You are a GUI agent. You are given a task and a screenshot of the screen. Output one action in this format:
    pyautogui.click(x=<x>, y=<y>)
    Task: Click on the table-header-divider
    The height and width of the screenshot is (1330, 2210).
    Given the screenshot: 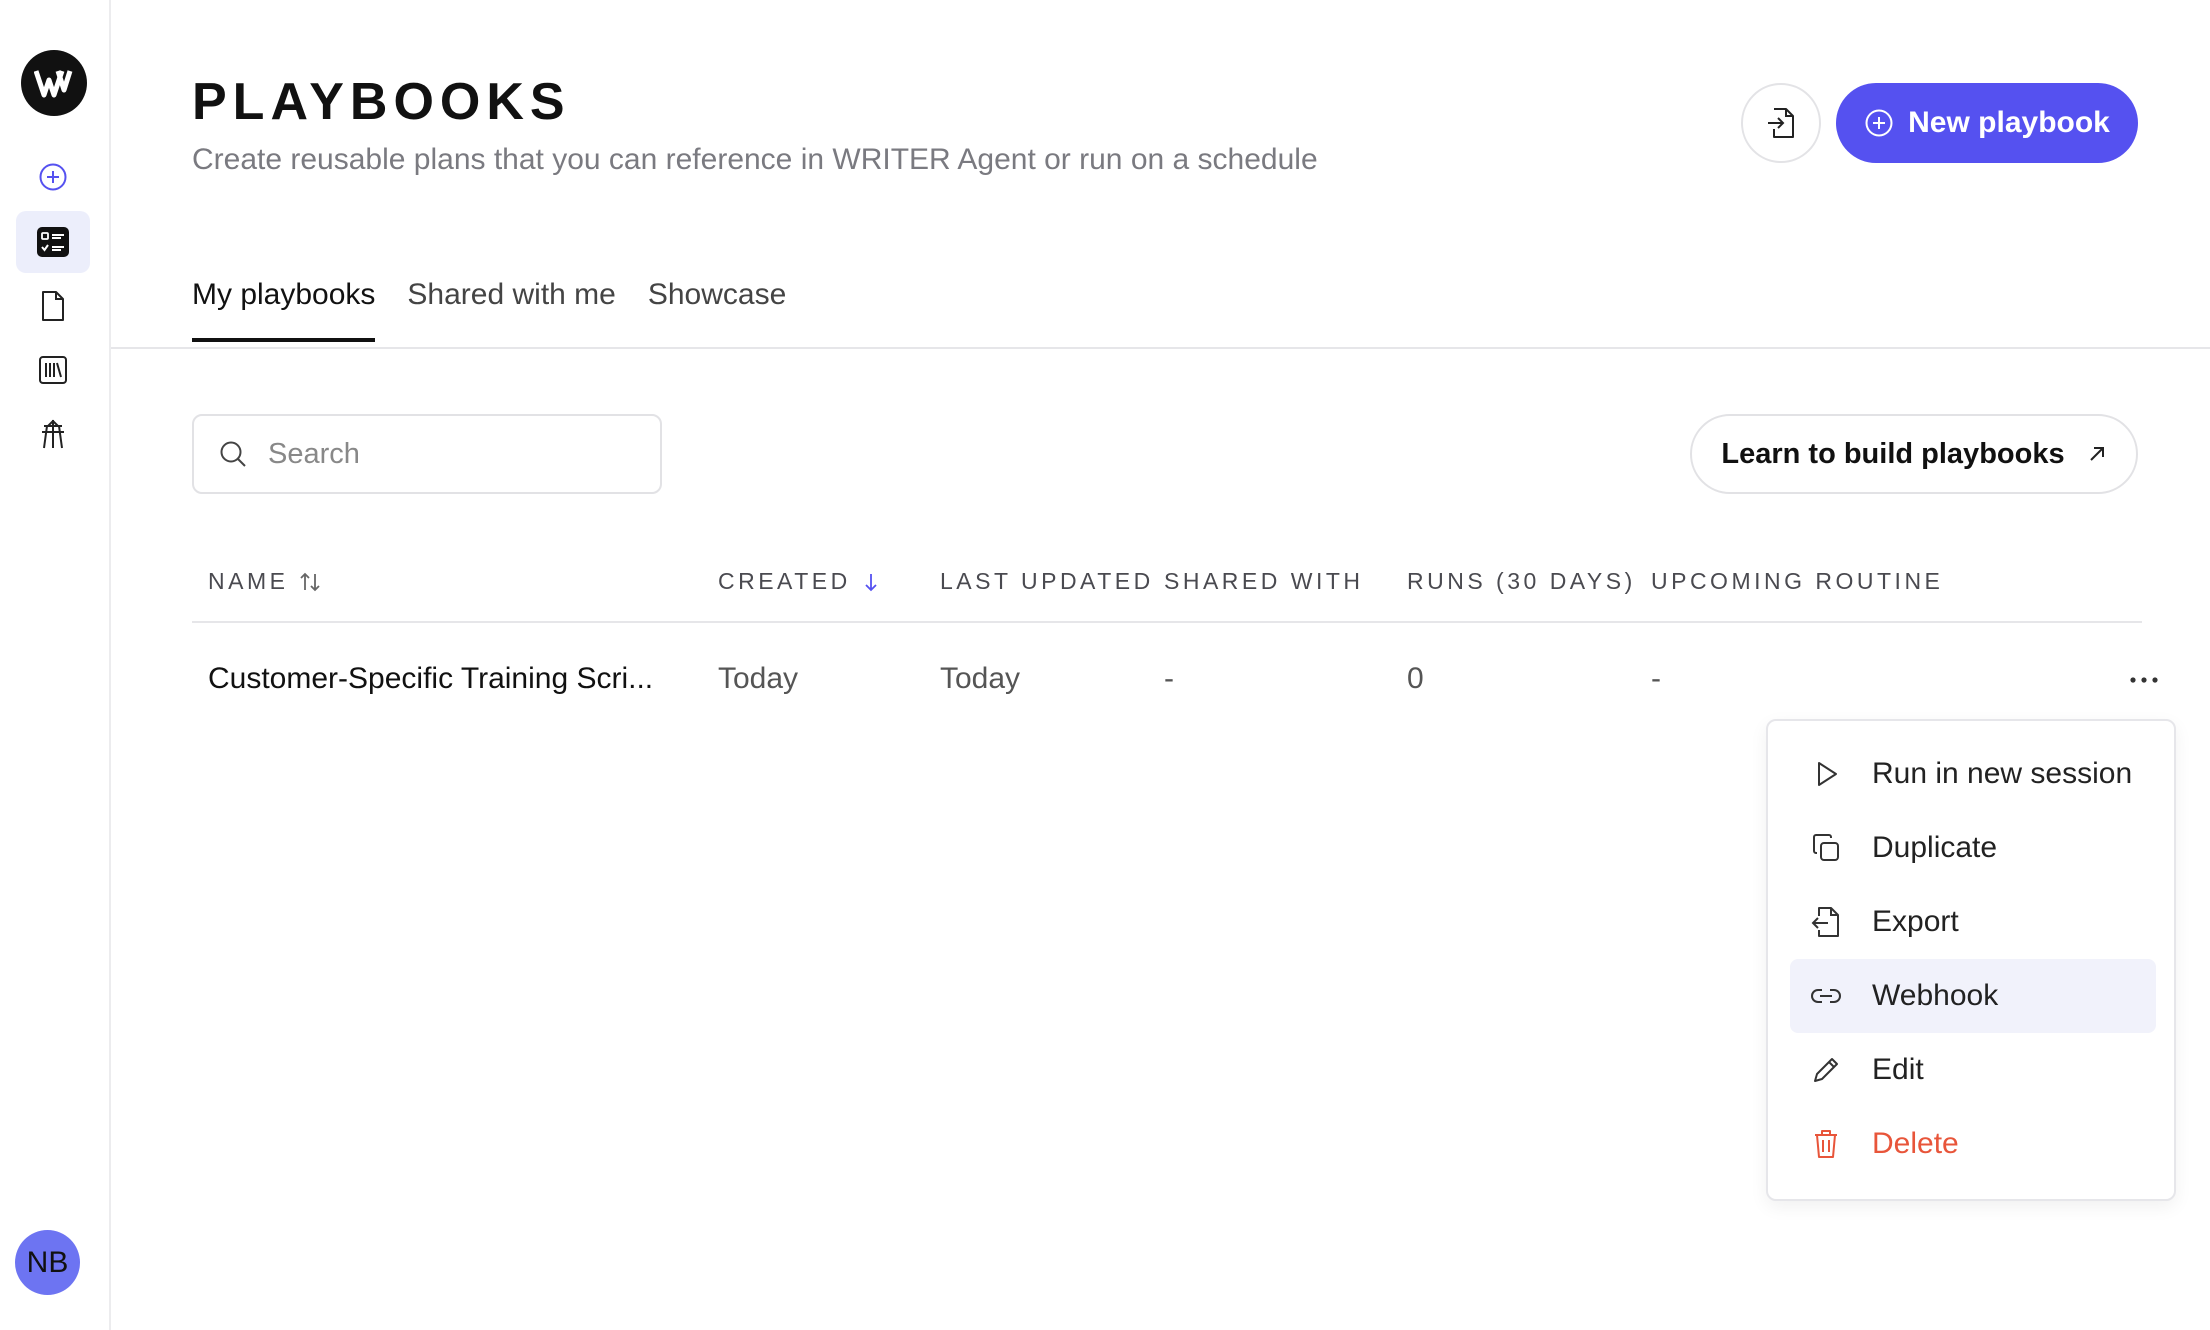 What is the action you would take?
    pyautogui.click(x=1167, y=622)
    